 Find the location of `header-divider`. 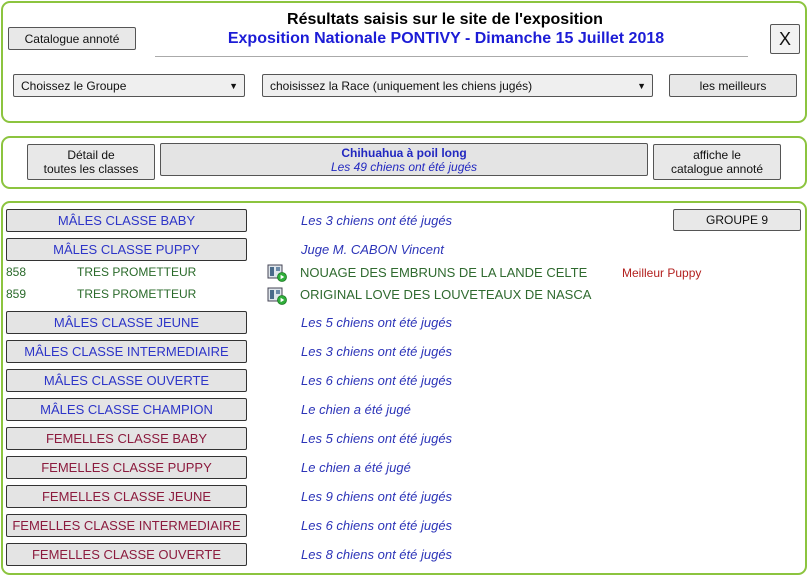

header-divider is located at coordinates (451, 56).